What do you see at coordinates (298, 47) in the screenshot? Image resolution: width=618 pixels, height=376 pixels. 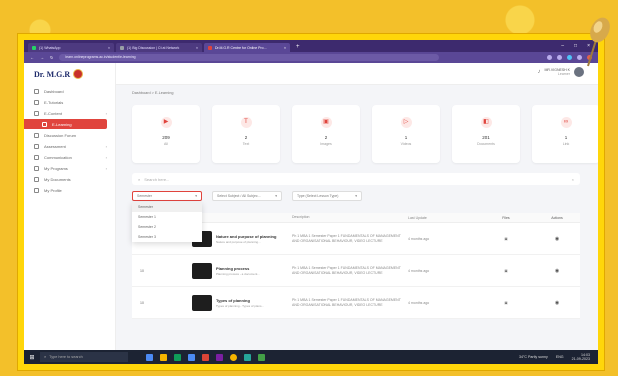 I see `new-tab-icon: +` at bounding box center [298, 47].